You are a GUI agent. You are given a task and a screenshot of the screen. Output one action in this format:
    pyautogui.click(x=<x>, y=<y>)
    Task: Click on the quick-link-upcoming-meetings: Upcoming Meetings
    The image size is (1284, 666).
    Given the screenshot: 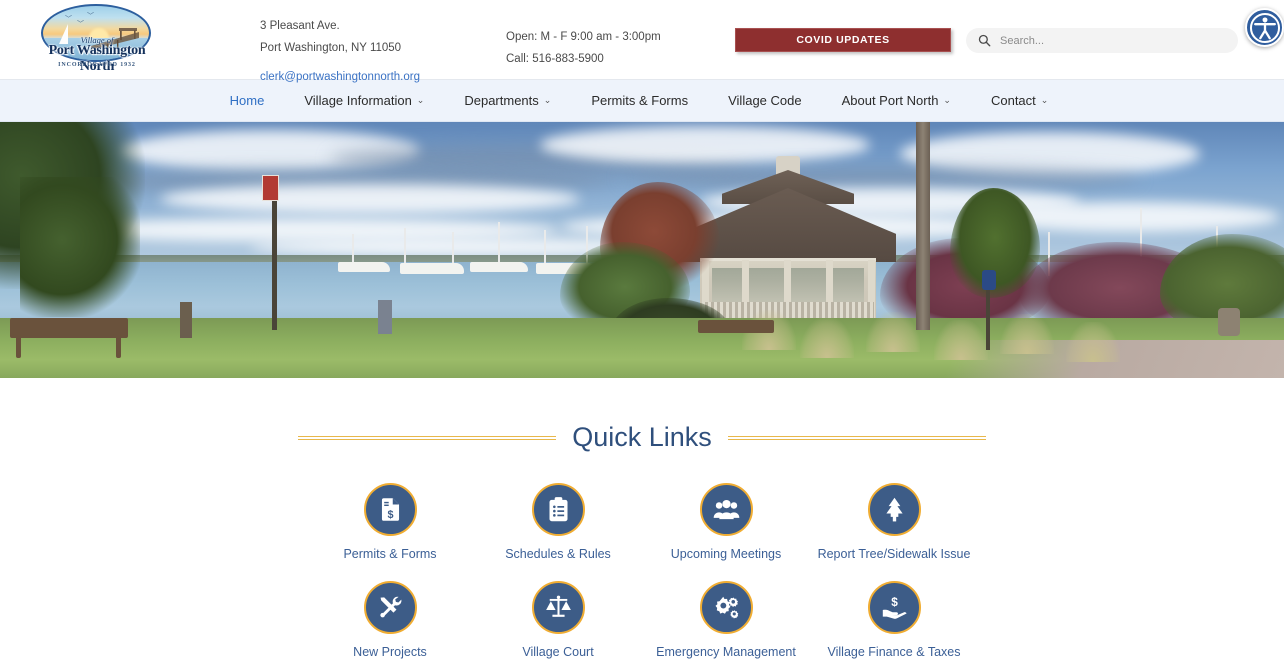 What is the action you would take?
    pyautogui.click(x=726, y=522)
    